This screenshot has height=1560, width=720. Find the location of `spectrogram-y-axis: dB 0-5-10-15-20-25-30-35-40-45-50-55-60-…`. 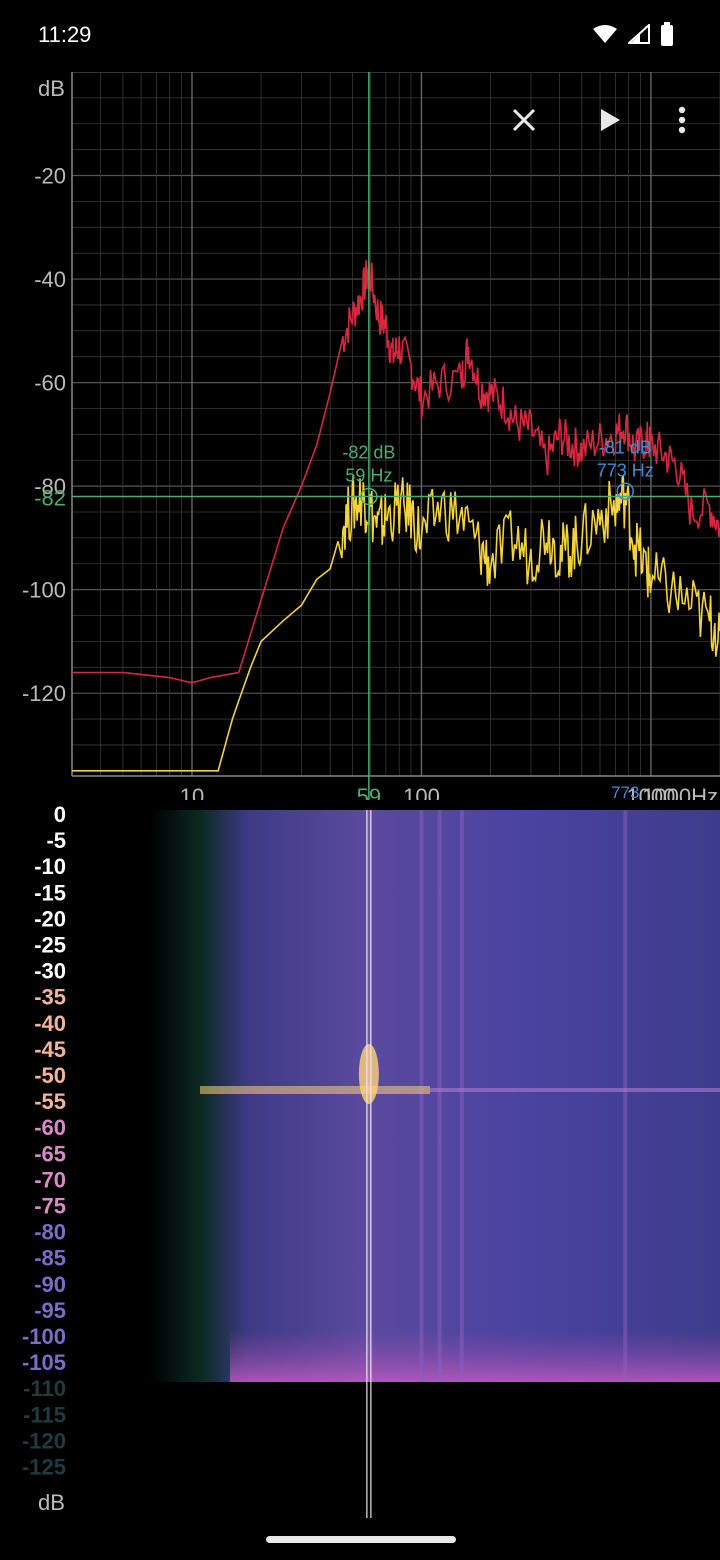

spectrogram-y-axis: dB 0-5-10-15-20-25-30-35-40-45-50-55-60-… is located at coordinates (44, 1158).